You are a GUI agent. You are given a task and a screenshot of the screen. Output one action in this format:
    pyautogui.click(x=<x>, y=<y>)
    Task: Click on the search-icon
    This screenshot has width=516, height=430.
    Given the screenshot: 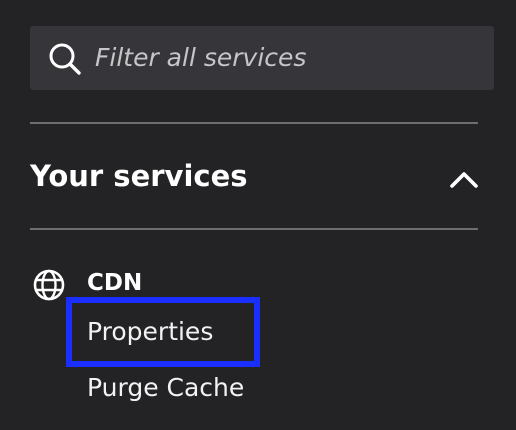 What is the action you would take?
    pyautogui.click(x=65, y=59)
    